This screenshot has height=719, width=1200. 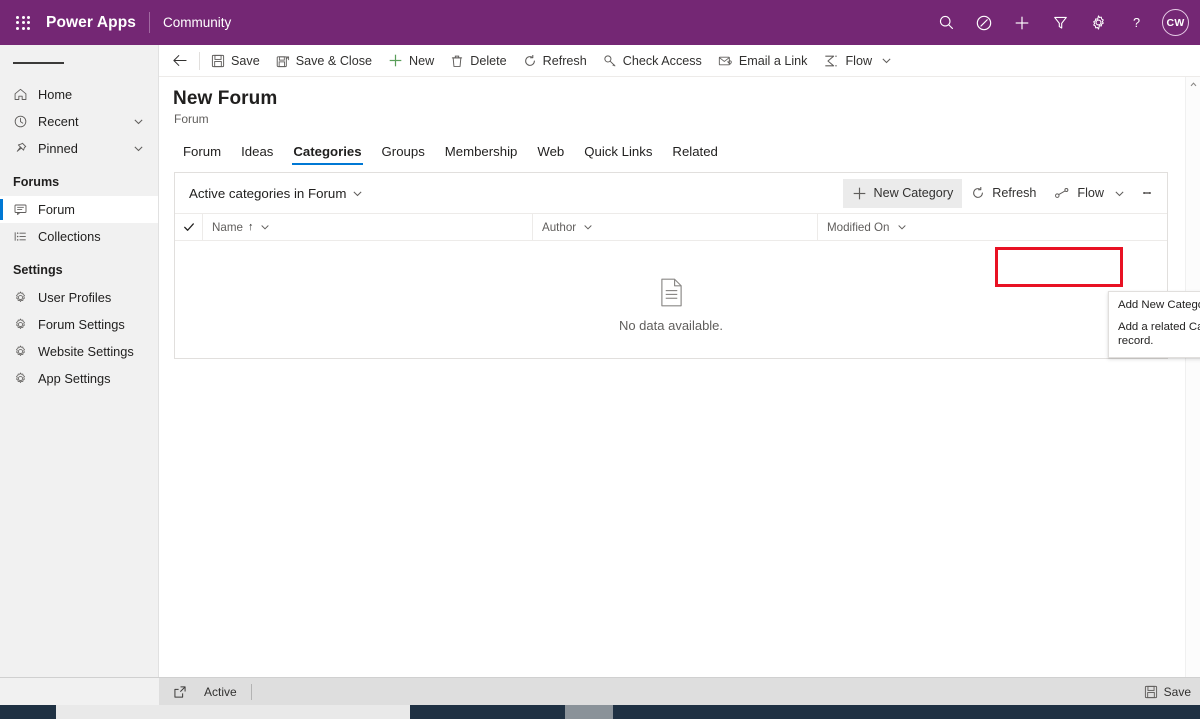 I want to click on clock-icon, so click(x=25, y=121).